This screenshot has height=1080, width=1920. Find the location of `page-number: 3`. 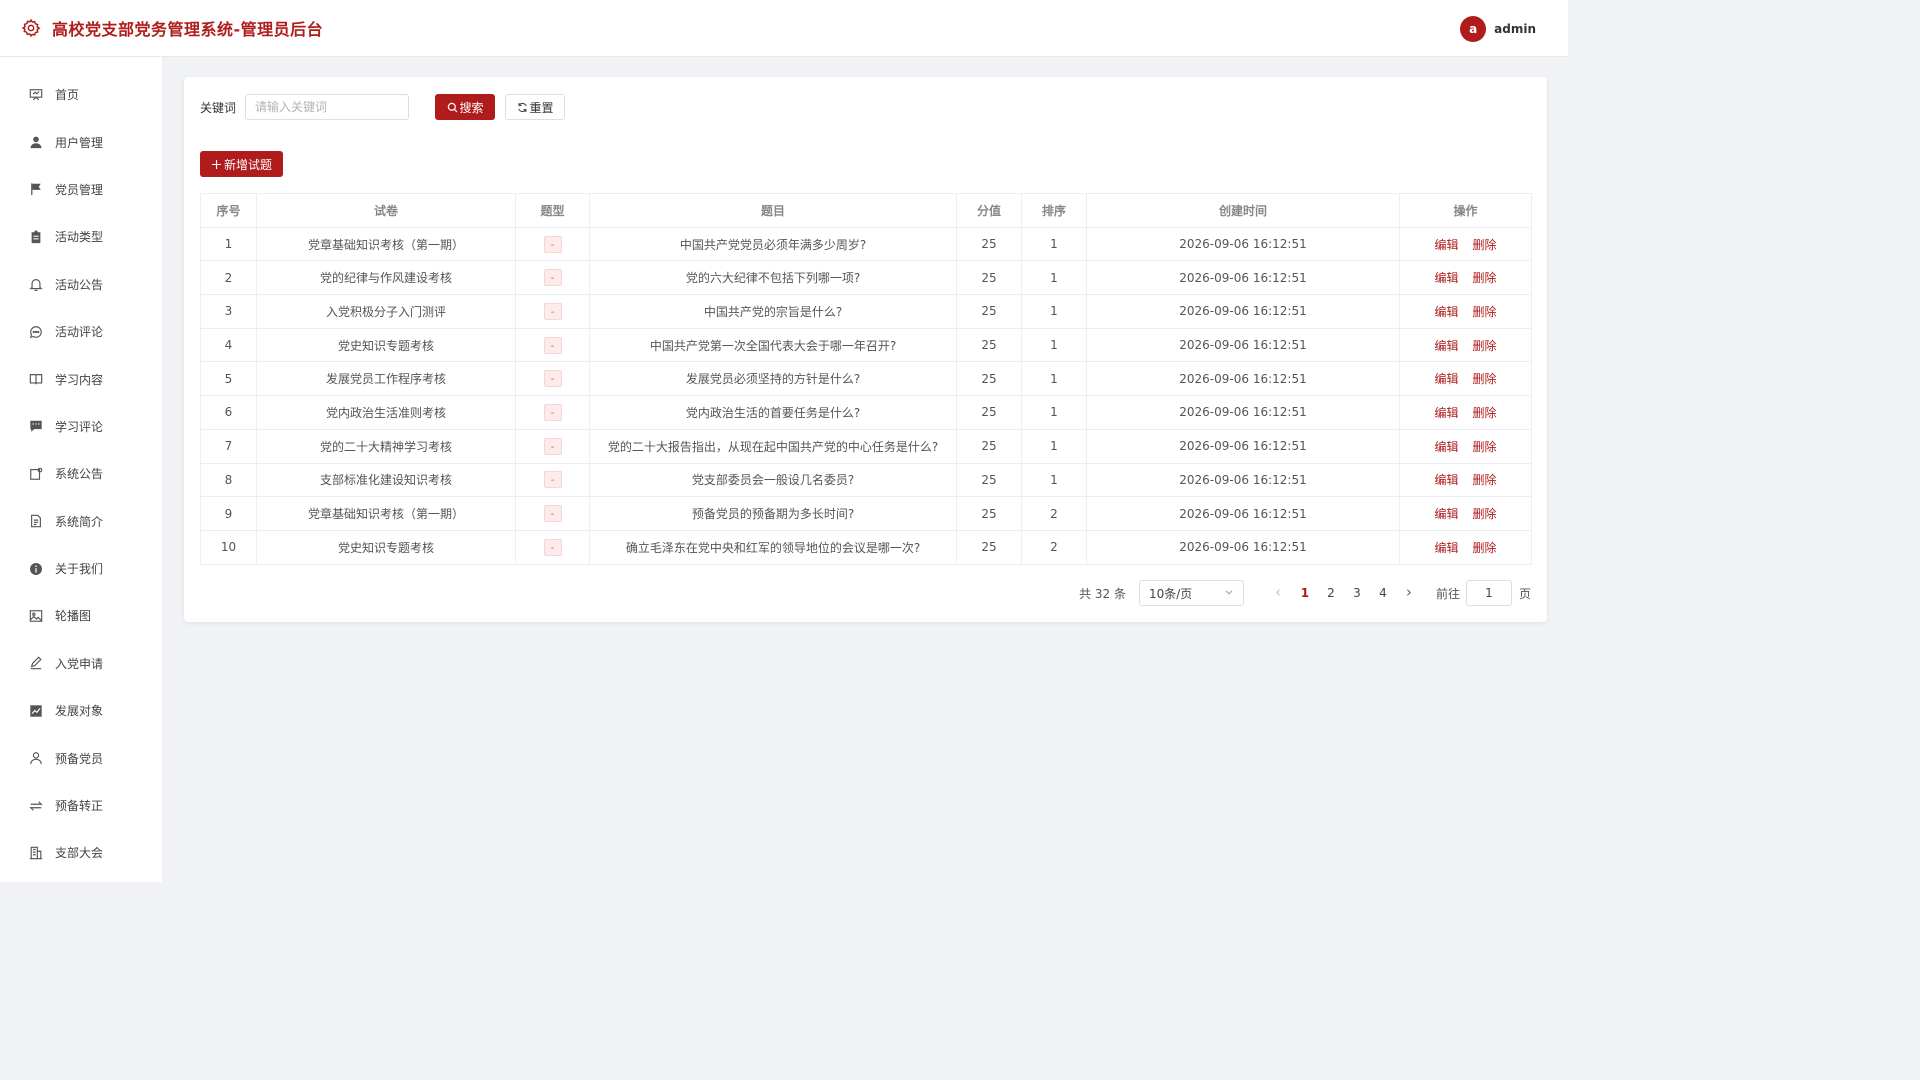

page-number: 3 is located at coordinates (1357, 593).